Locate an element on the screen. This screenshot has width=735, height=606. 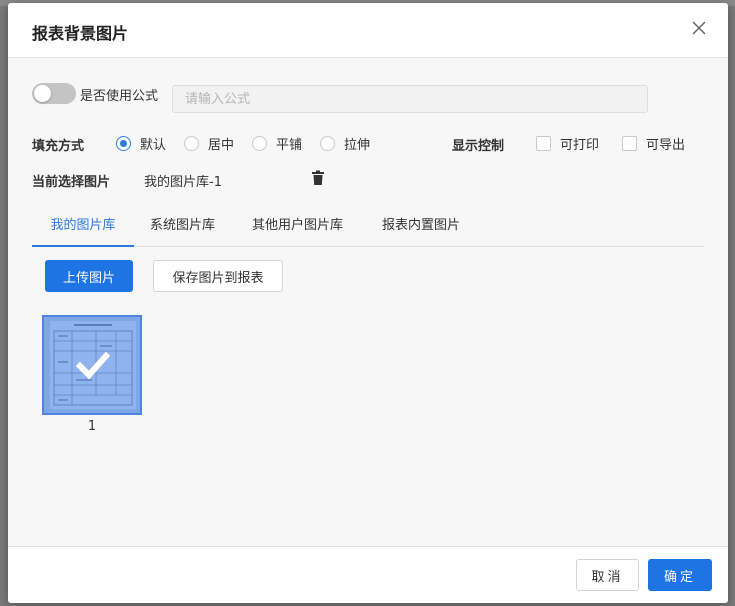
image-library-tabs: 我的图片库 系统图片库 其他用户图片库 报表内置图片 is located at coordinates (368, 226).